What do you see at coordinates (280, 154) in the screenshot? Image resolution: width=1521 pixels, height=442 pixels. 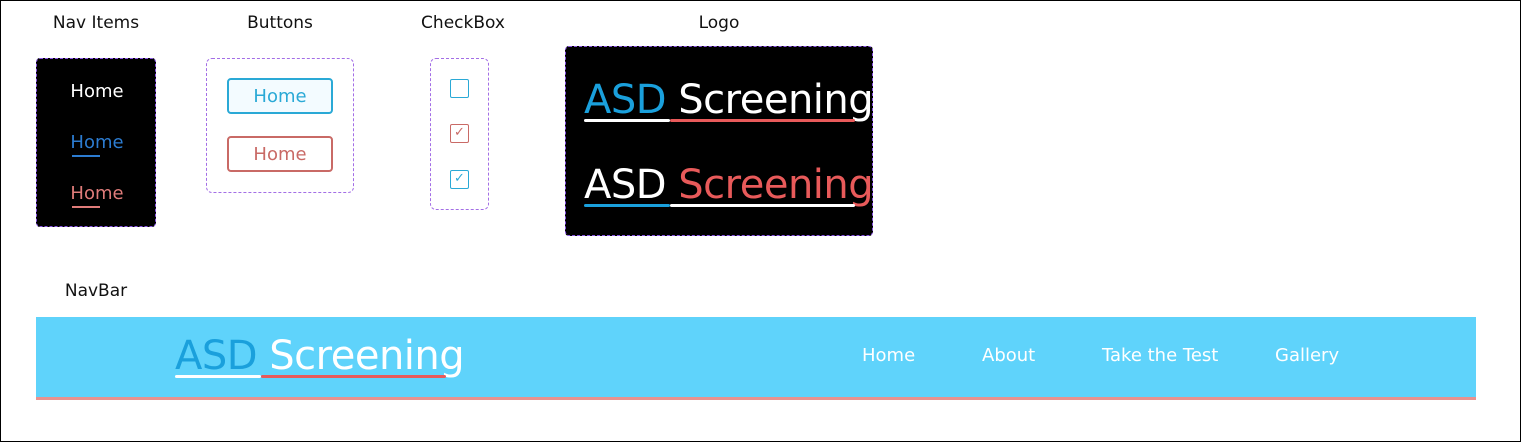 I see `home-button-secondary: Home` at bounding box center [280, 154].